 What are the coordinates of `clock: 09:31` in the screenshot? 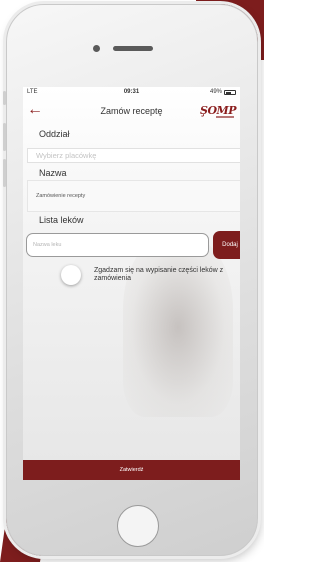 It's located at (131, 92).